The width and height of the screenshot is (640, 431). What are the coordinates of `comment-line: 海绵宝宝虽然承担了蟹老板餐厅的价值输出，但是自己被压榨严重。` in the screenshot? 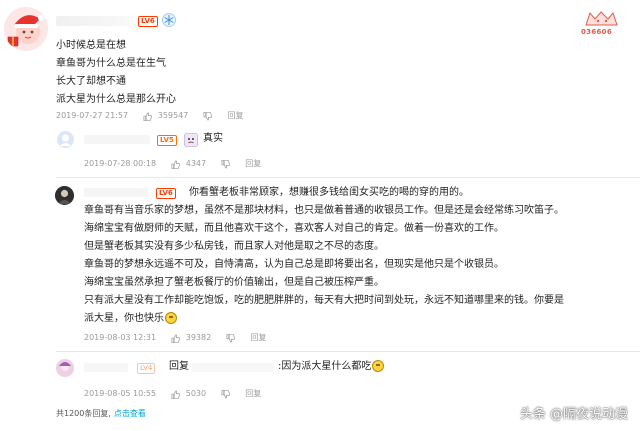 It's located at (234, 282).